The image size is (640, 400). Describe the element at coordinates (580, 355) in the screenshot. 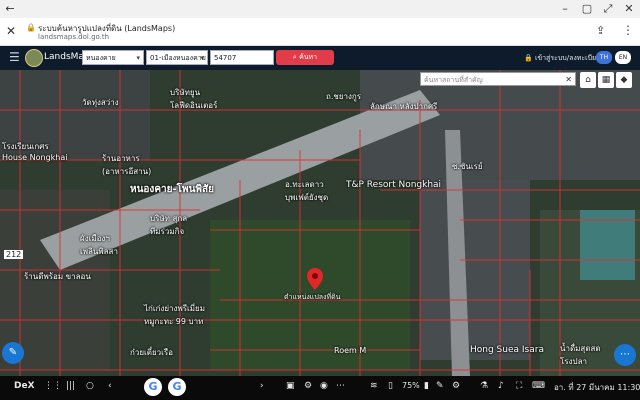

I see `map-label: น้ำดื่มสุดสด โรงปลา` at that location.